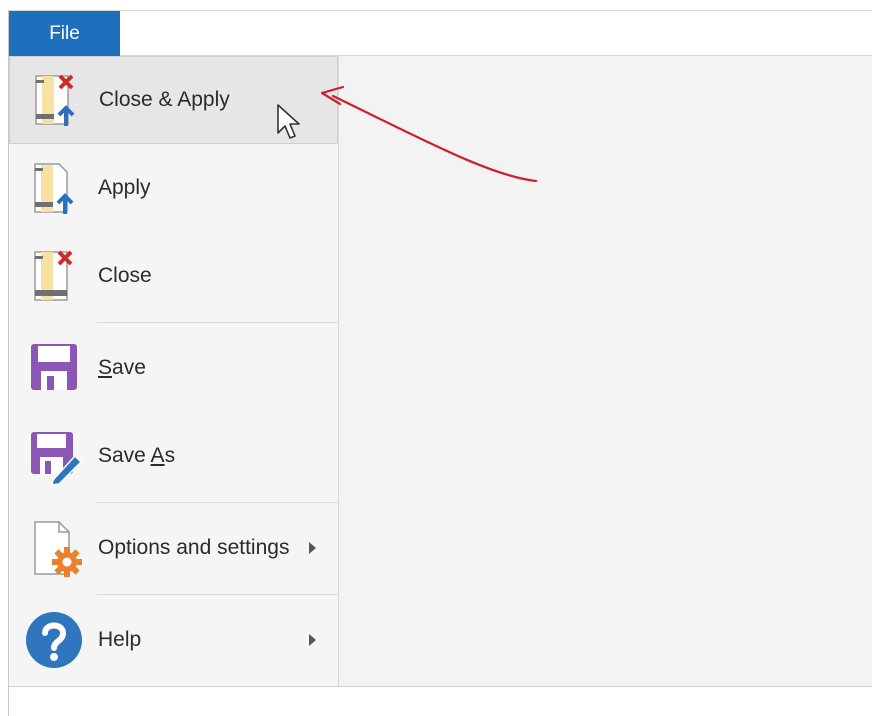  I want to click on save-as-icon, so click(57, 459).